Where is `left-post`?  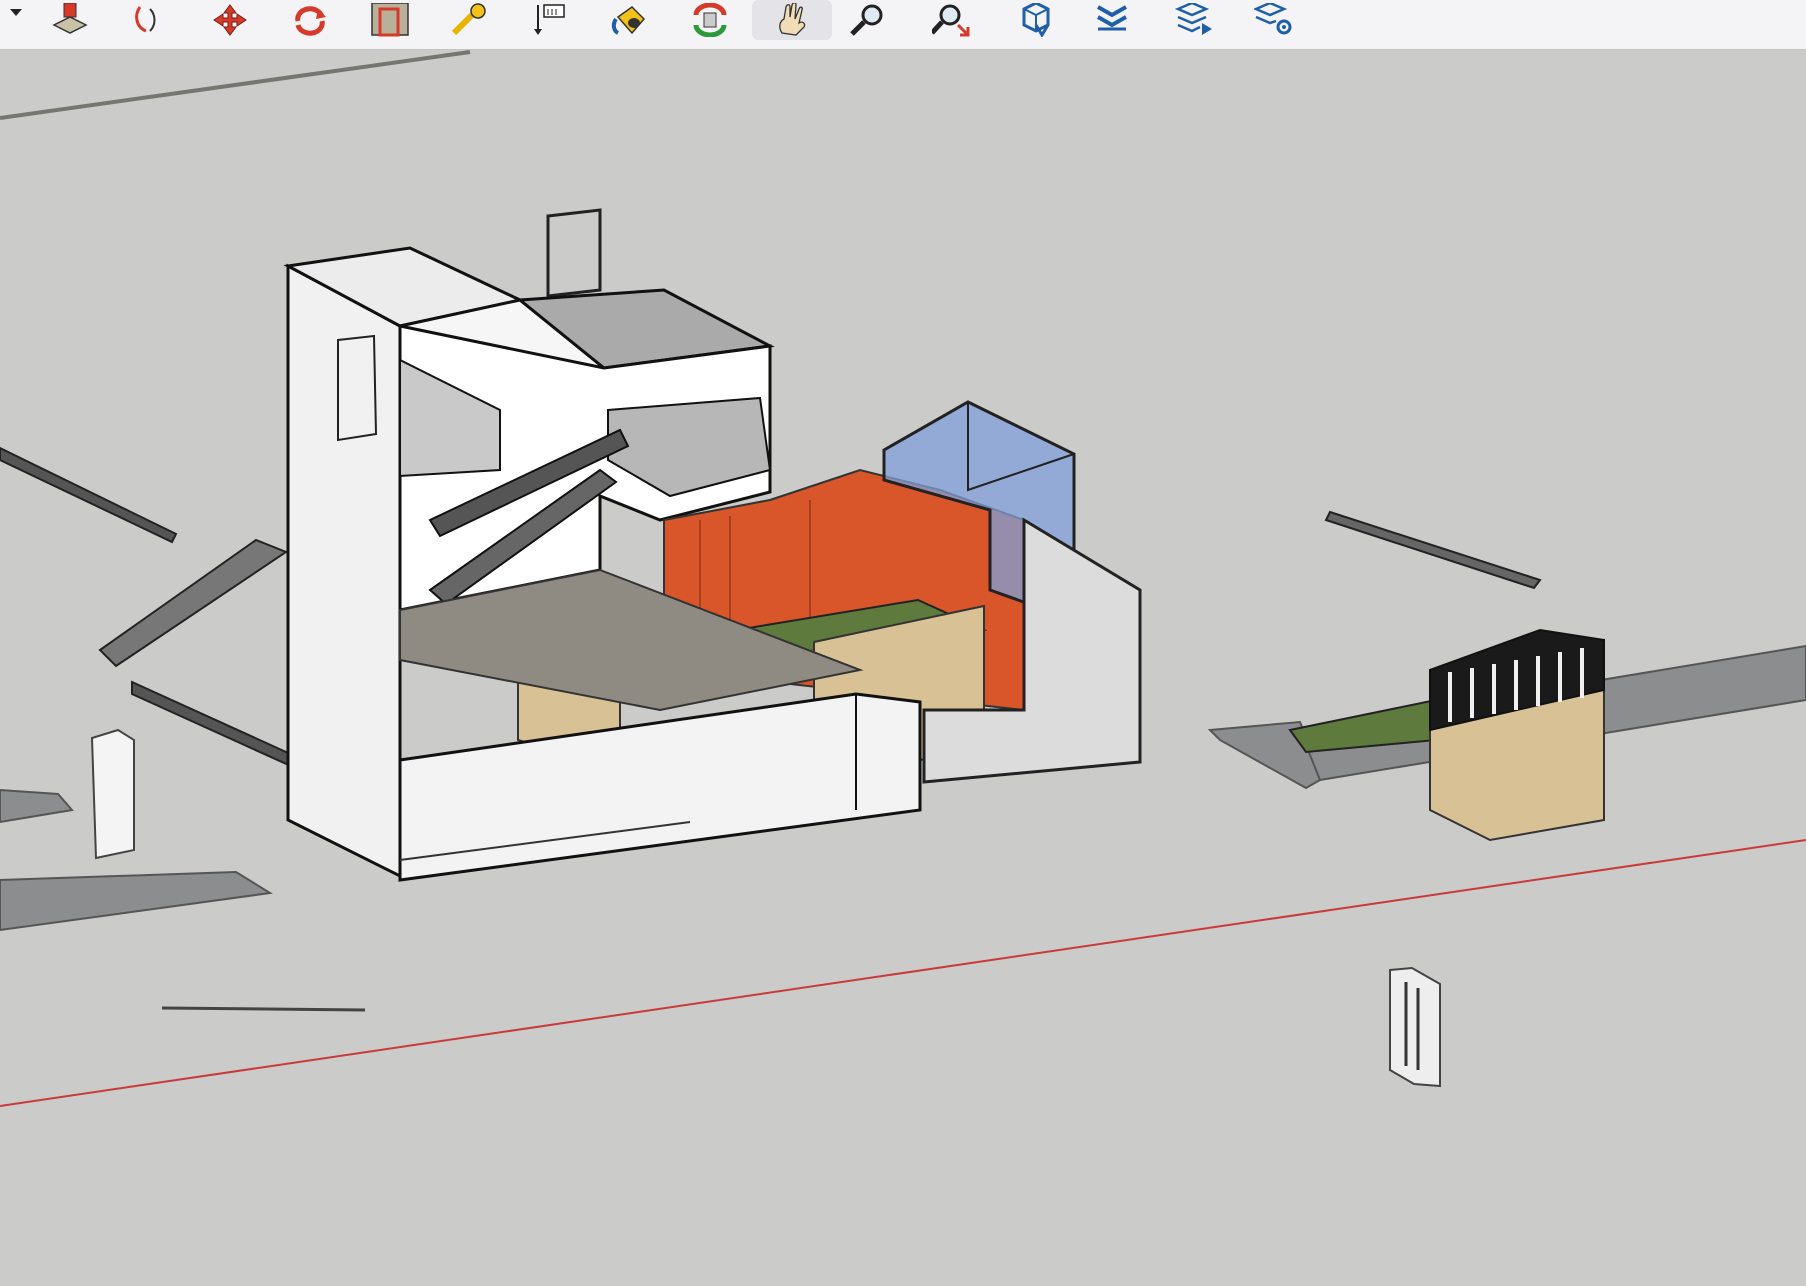 left-post is located at coordinates (112, 794).